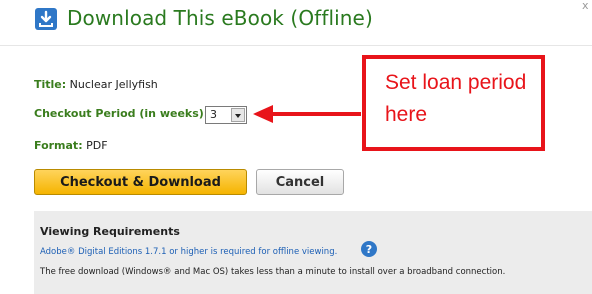 Image resolution: width=592 pixels, height=294 pixels. Describe the element at coordinates (97, 145) in the screenshot. I see `format-value: PDF` at that location.